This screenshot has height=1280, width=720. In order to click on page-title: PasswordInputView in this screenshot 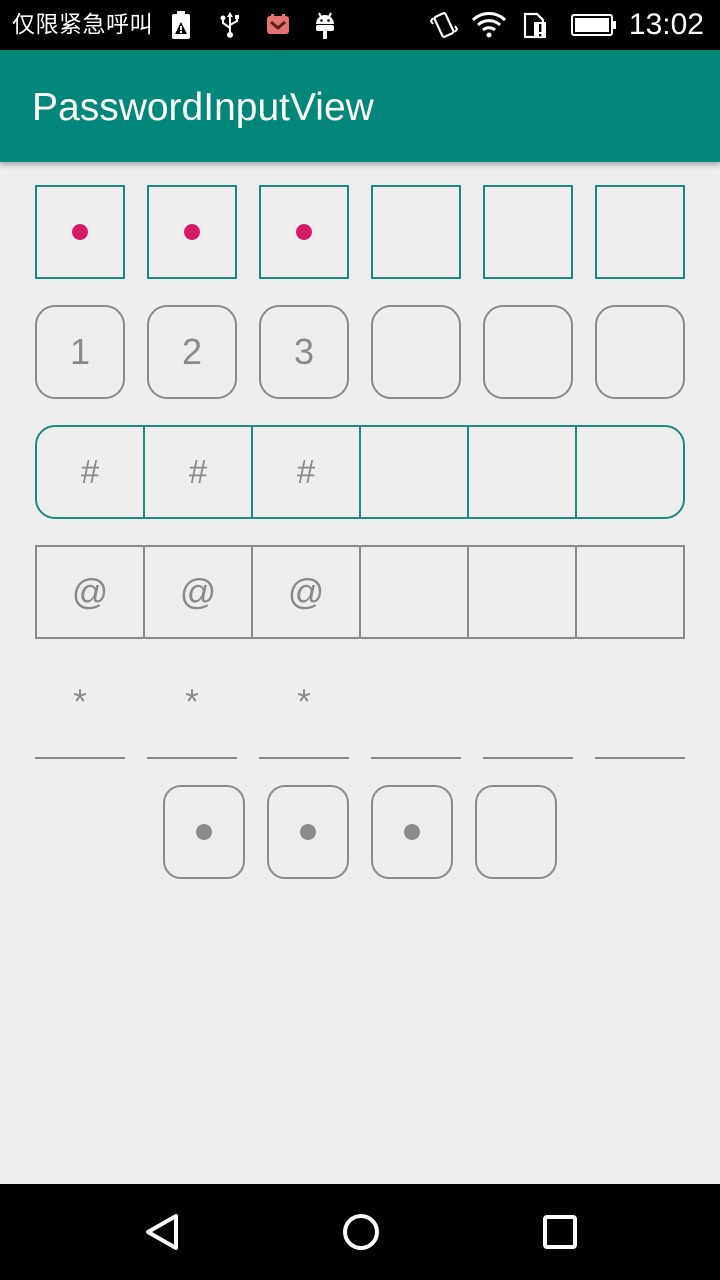, I will do `click(203, 107)`.